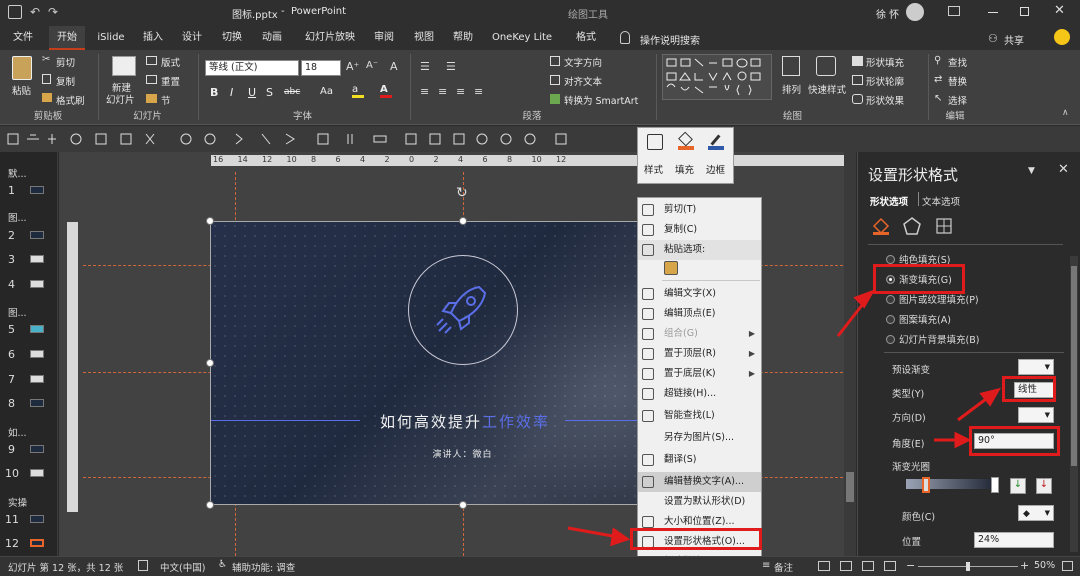 This screenshot has height=576, width=1080. I want to click on reading-view-icon, so click(868, 566).